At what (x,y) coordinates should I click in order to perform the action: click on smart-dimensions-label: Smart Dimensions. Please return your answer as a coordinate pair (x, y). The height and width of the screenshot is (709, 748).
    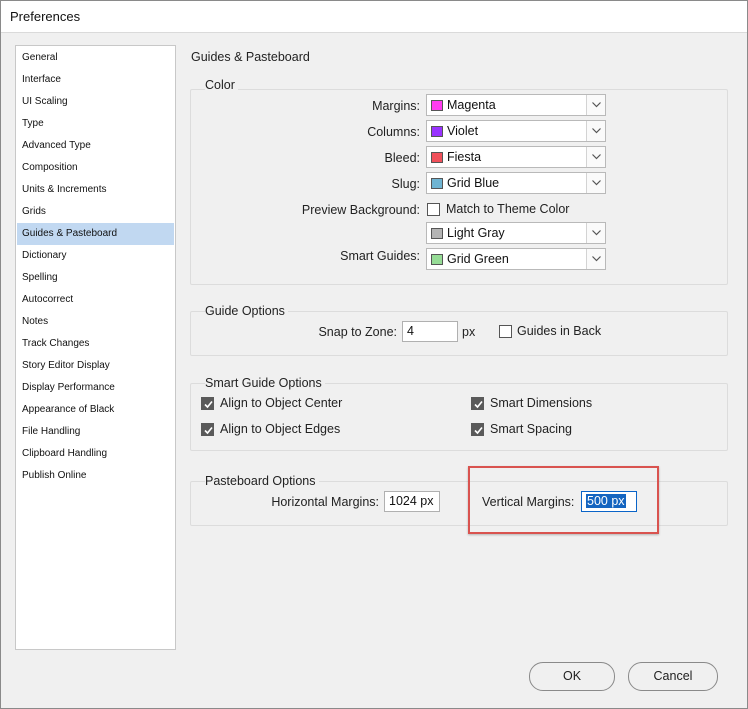
    Looking at the image, I should click on (541, 403).